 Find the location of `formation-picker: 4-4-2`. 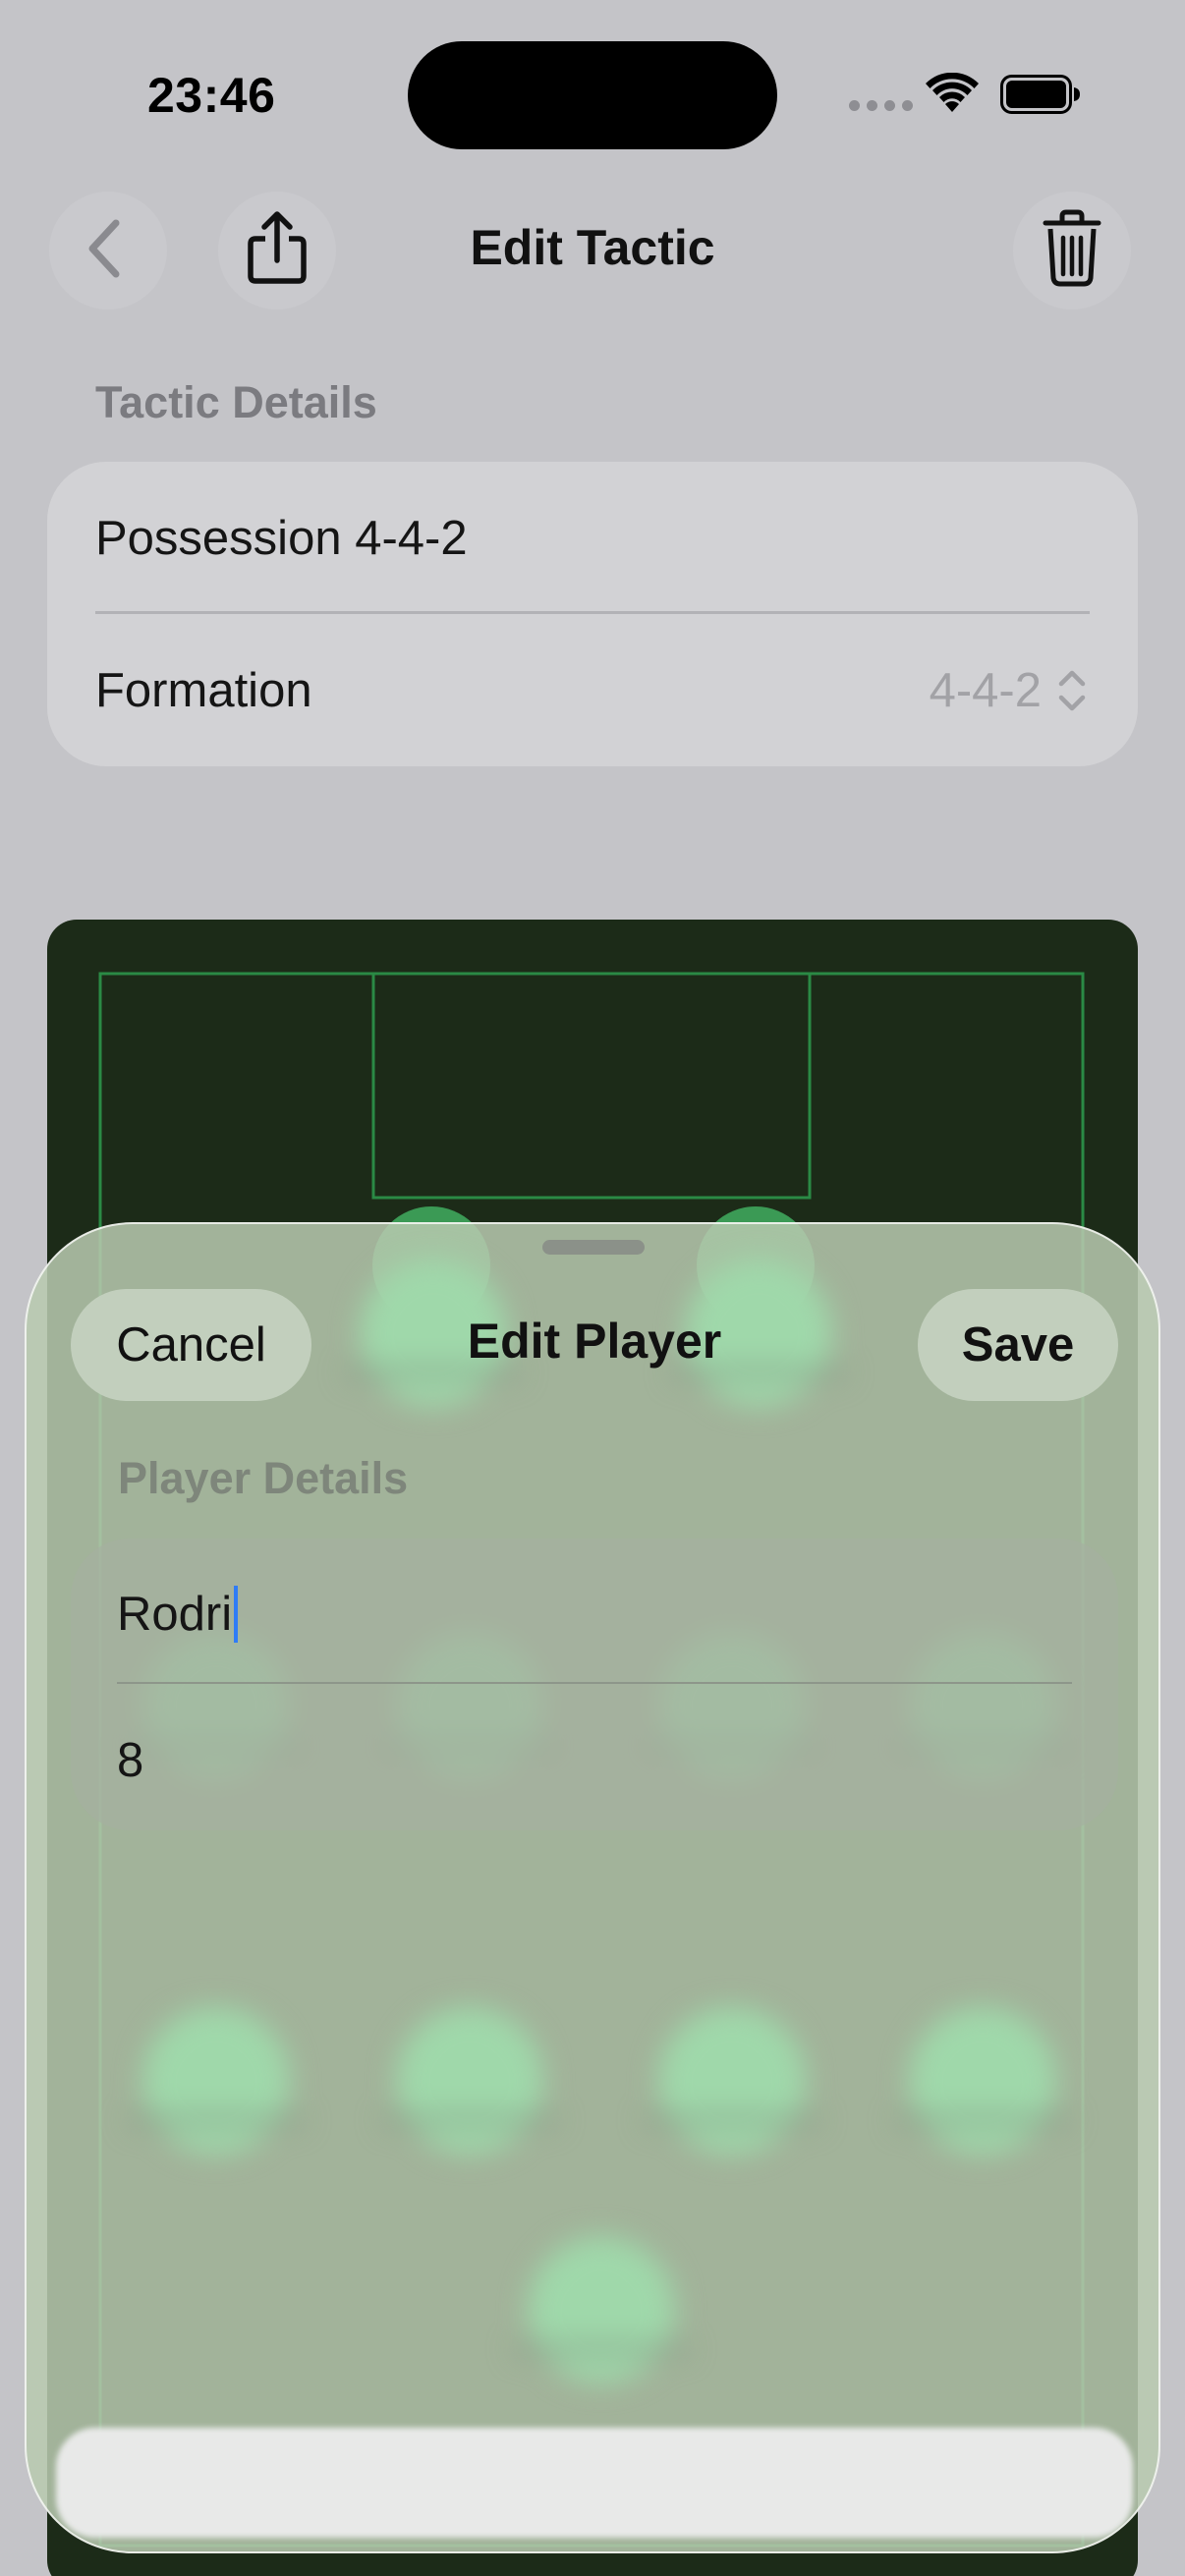

formation-picker: 4-4-2 is located at coordinates (986, 690).